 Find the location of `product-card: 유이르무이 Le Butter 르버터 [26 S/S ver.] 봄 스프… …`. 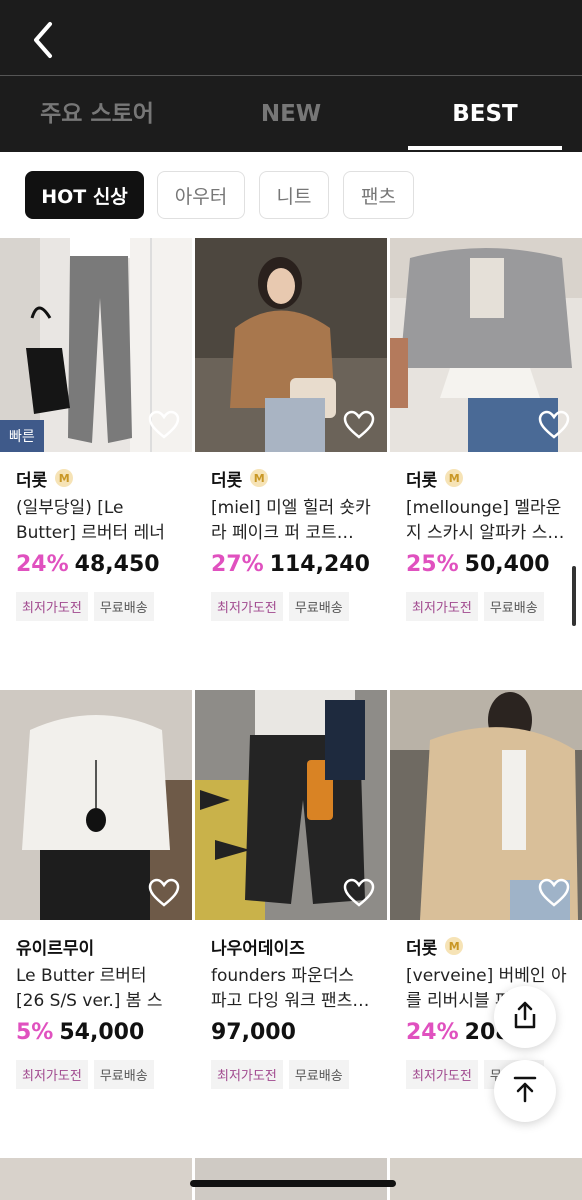

product-card: 유이르무이 Le Butter 르버터 [26 S/S ver.] 봄 스프… … is located at coordinates (96, 889).